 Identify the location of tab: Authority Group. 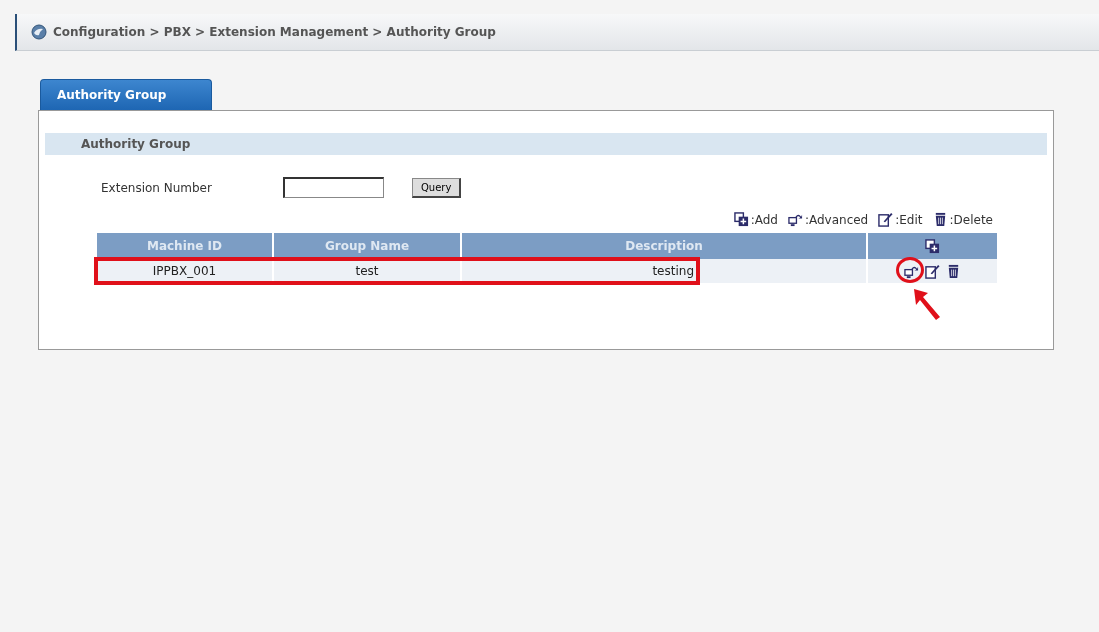
(126, 94).